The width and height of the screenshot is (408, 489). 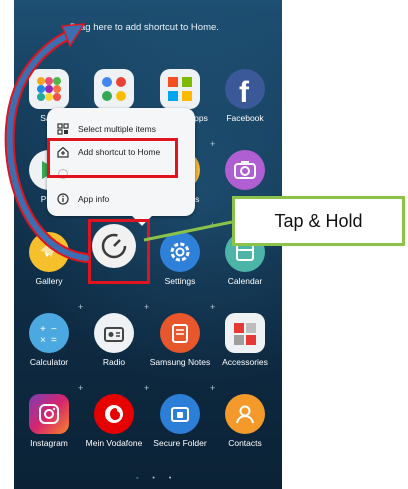 What do you see at coordinates (73, 35) in the screenshot?
I see `arrow-head-icon` at bounding box center [73, 35].